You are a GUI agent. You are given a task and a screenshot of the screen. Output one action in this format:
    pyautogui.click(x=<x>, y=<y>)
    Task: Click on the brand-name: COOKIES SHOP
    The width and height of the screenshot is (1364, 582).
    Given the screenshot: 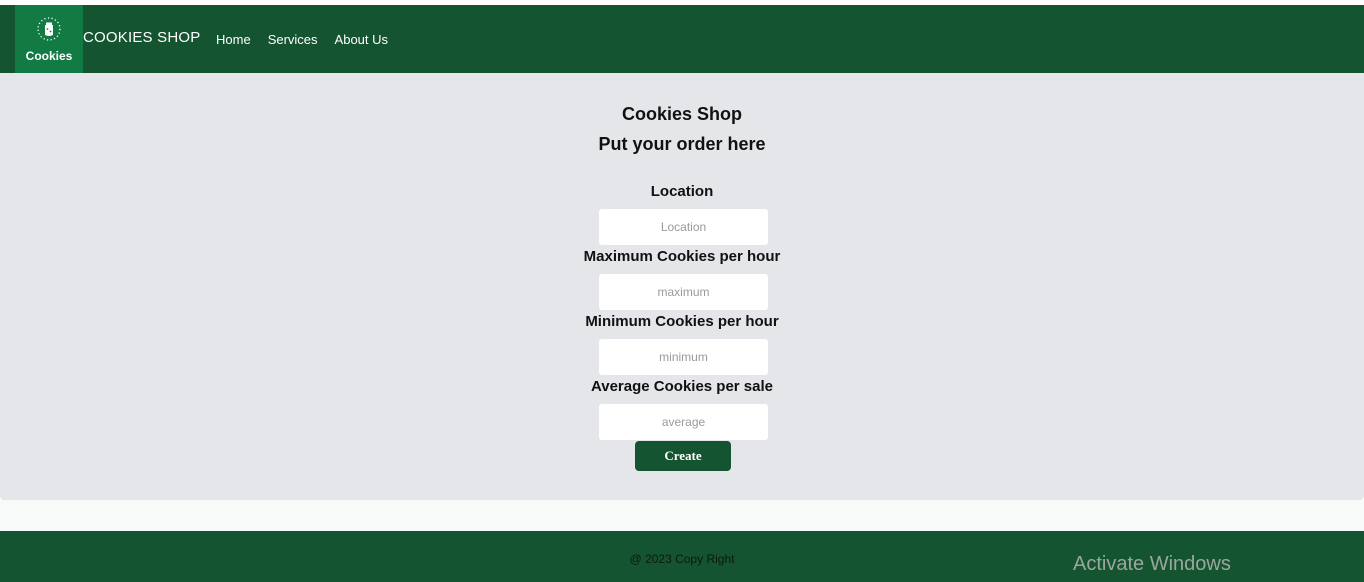 What is the action you would take?
    pyautogui.click(x=142, y=37)
    